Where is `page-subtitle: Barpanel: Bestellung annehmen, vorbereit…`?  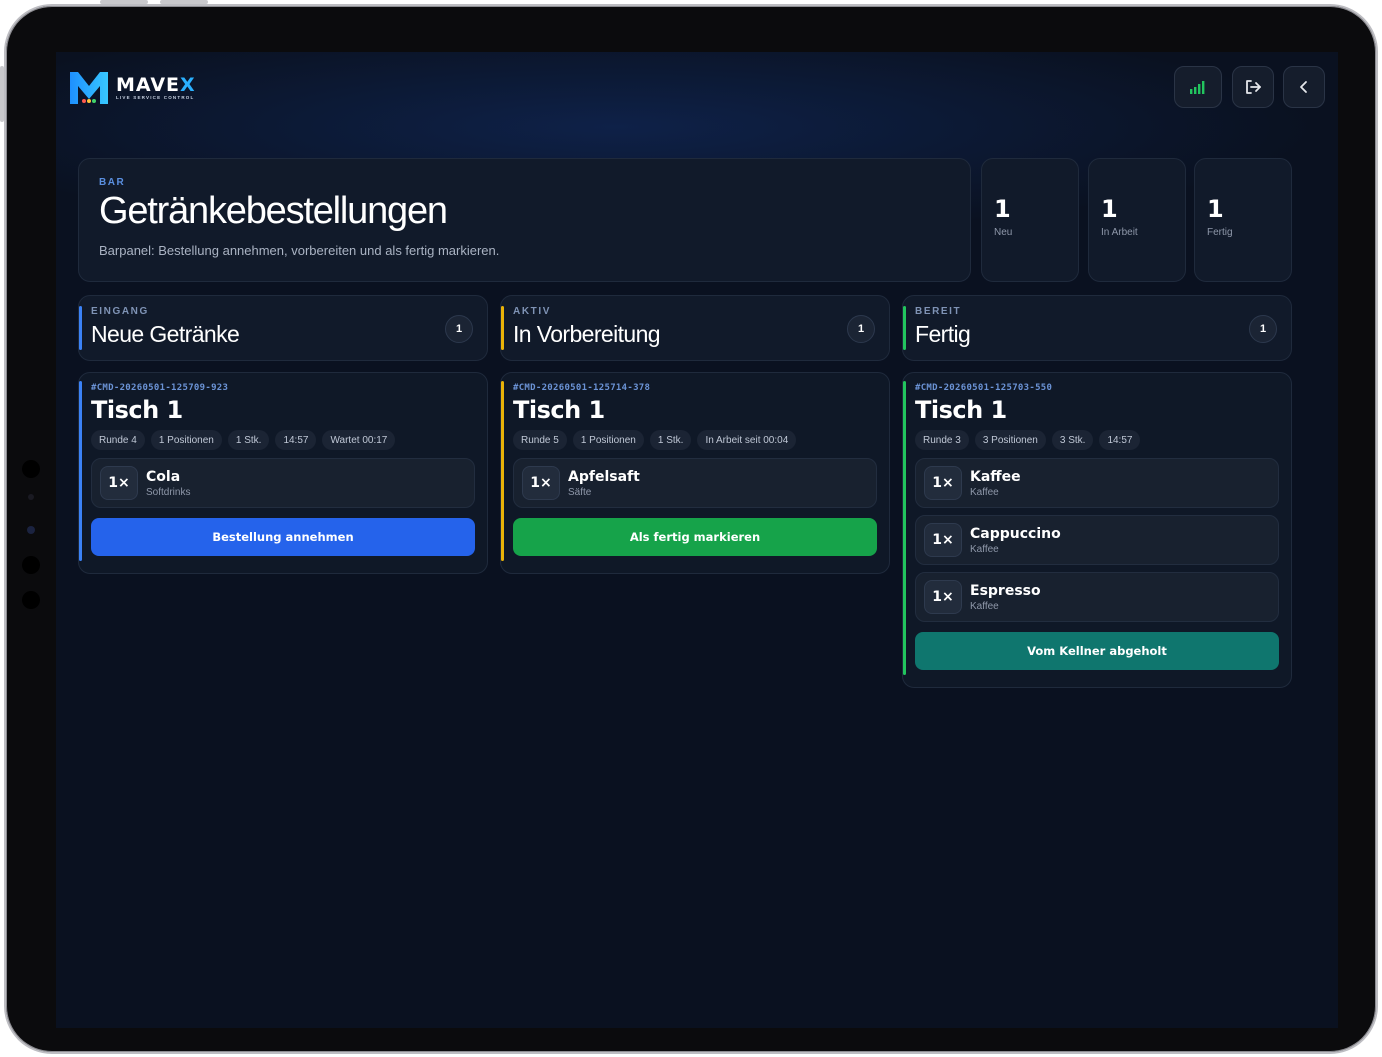
page-subtitle: Barpanel: Bestellung annehmen, vorbereit… is located at coordinates (299, 250).